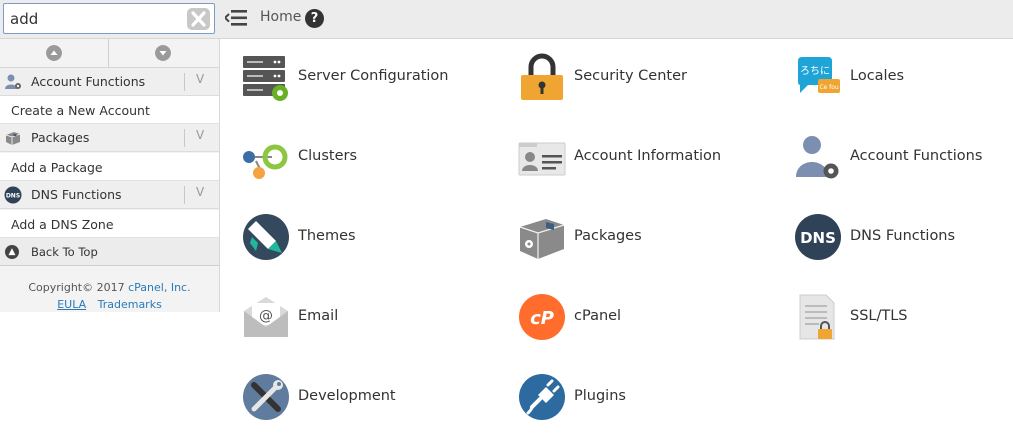  I want to click on sidebar-nav-arrows, so click(109, 53).